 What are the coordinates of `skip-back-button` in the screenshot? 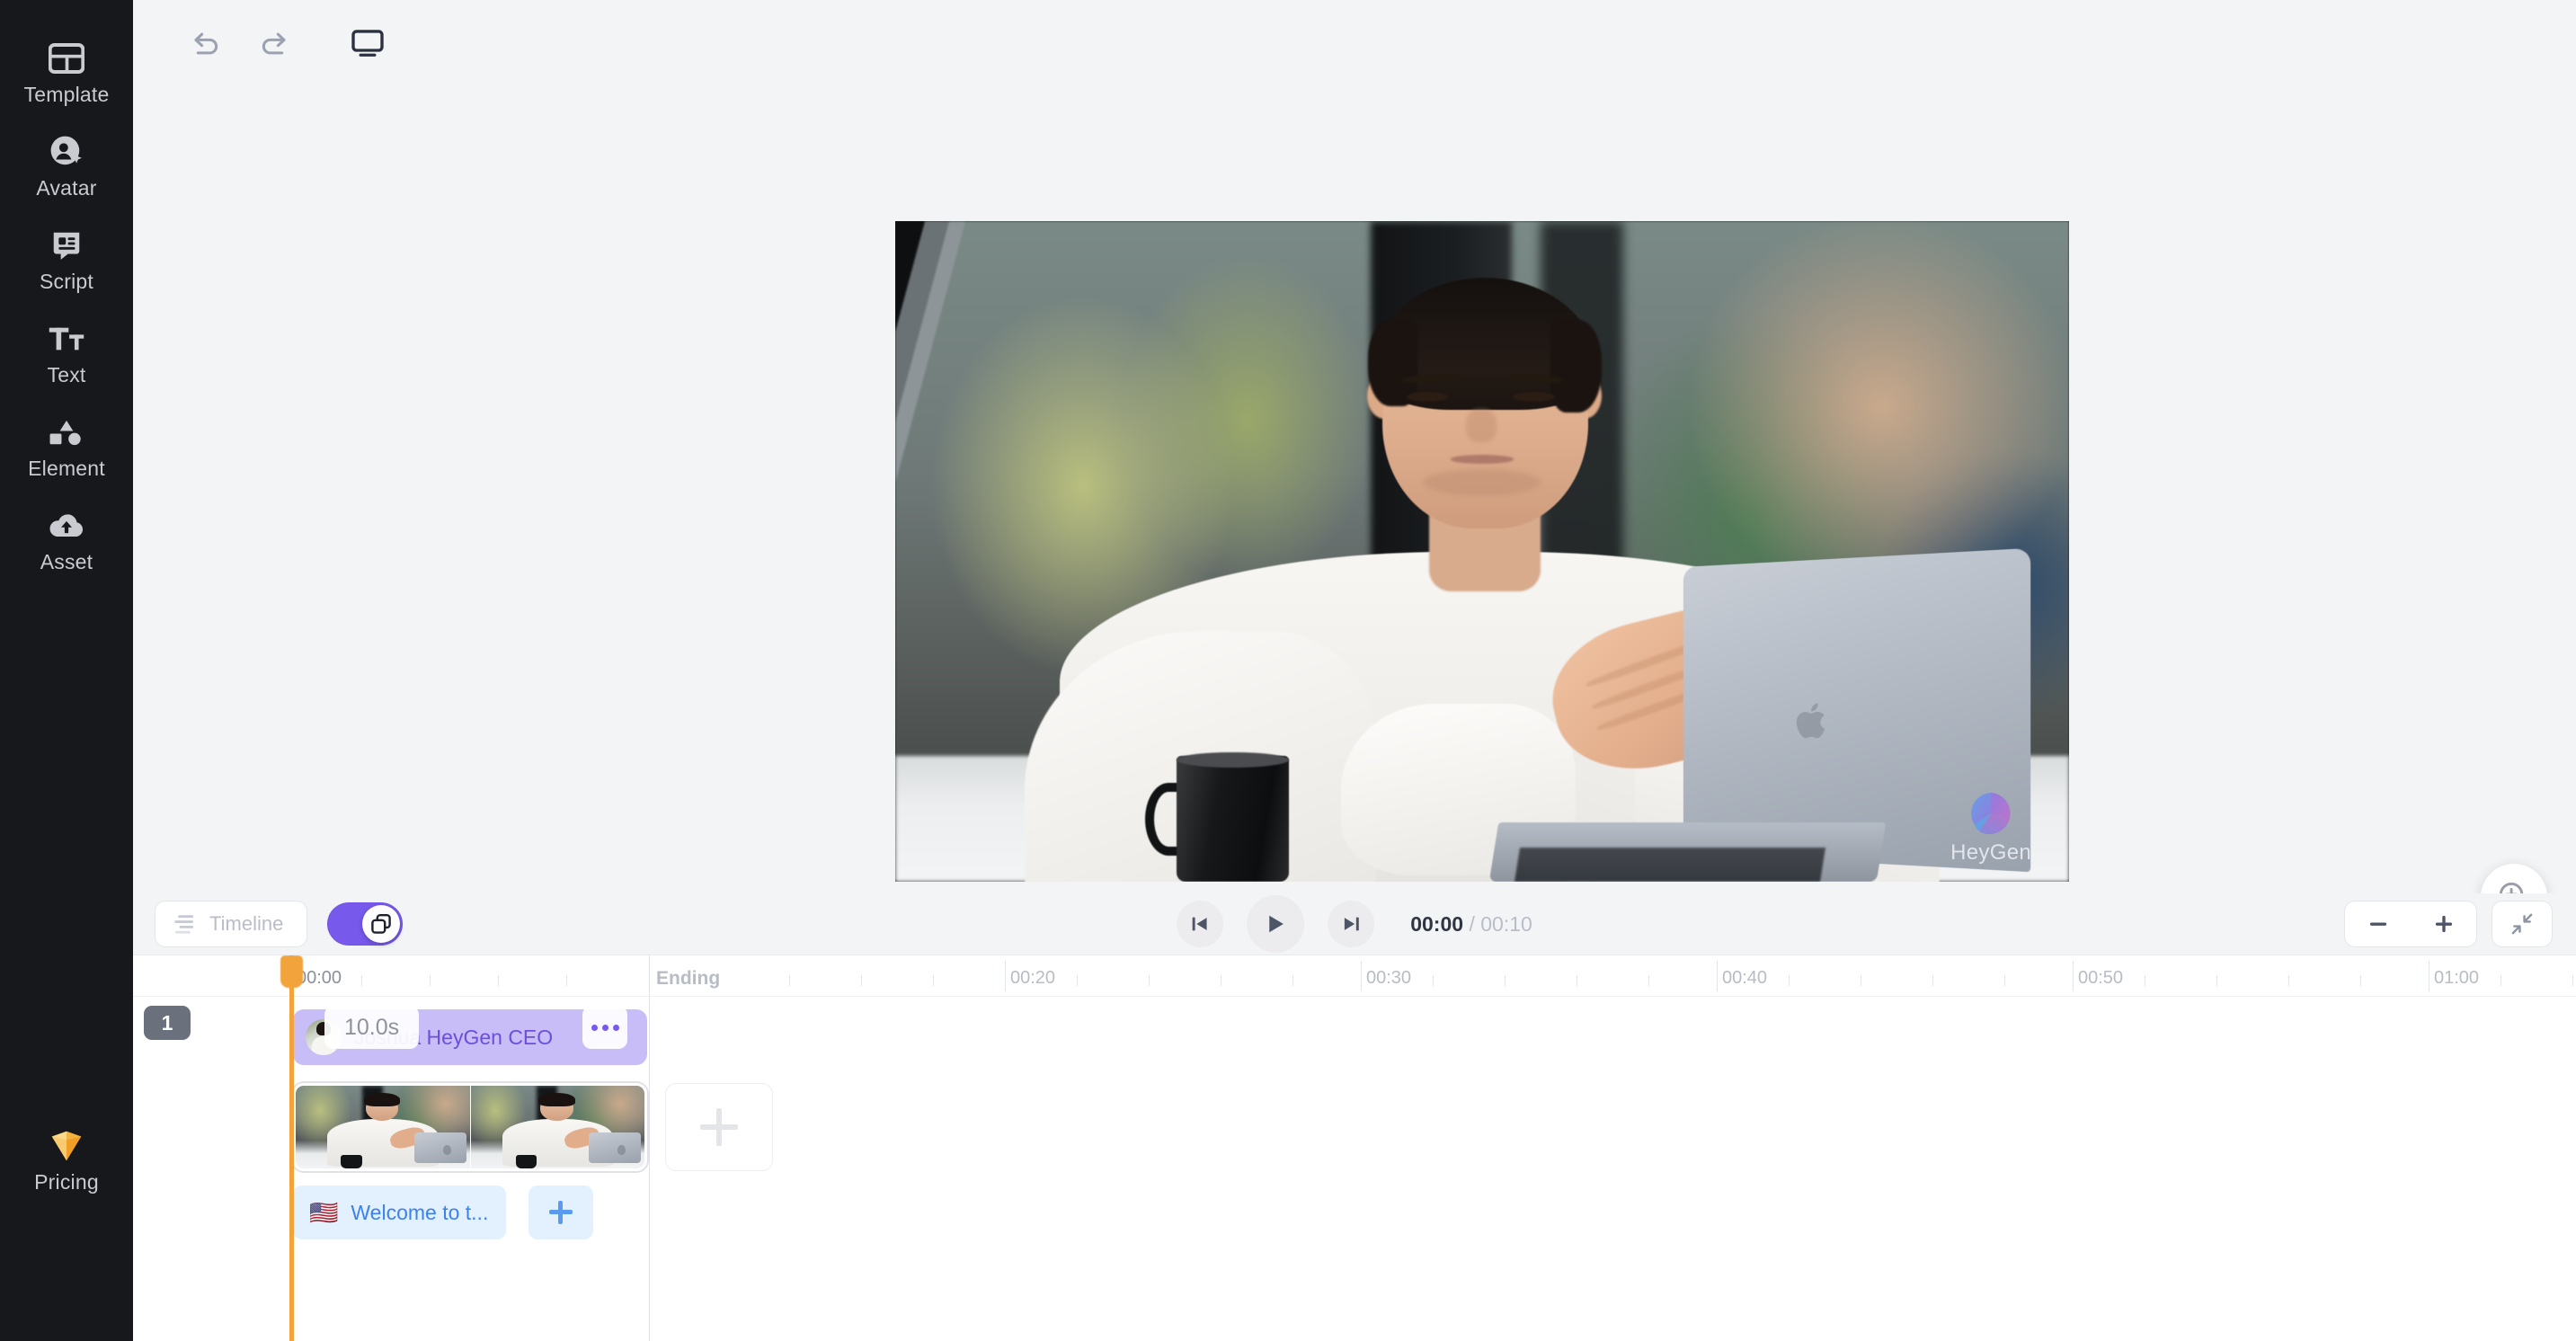 It's located at (1200, 924).